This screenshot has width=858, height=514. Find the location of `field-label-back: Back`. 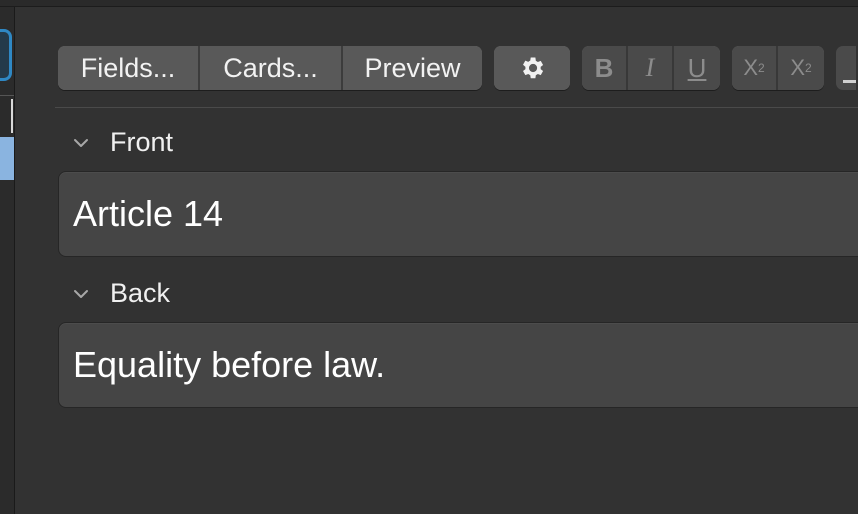

field-label-back: Back is located at coordinates (120, 293).